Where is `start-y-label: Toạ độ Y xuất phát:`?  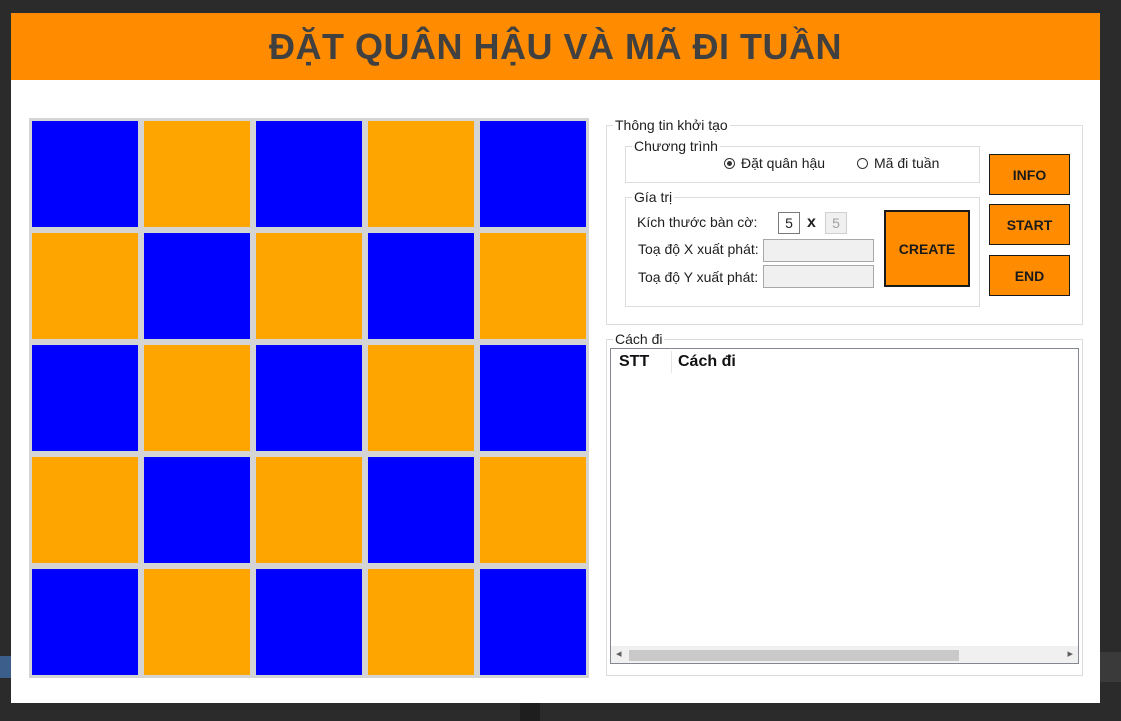
start-y-label: Toạ độ Y xuất phát: is located at coordinates (698, 277).